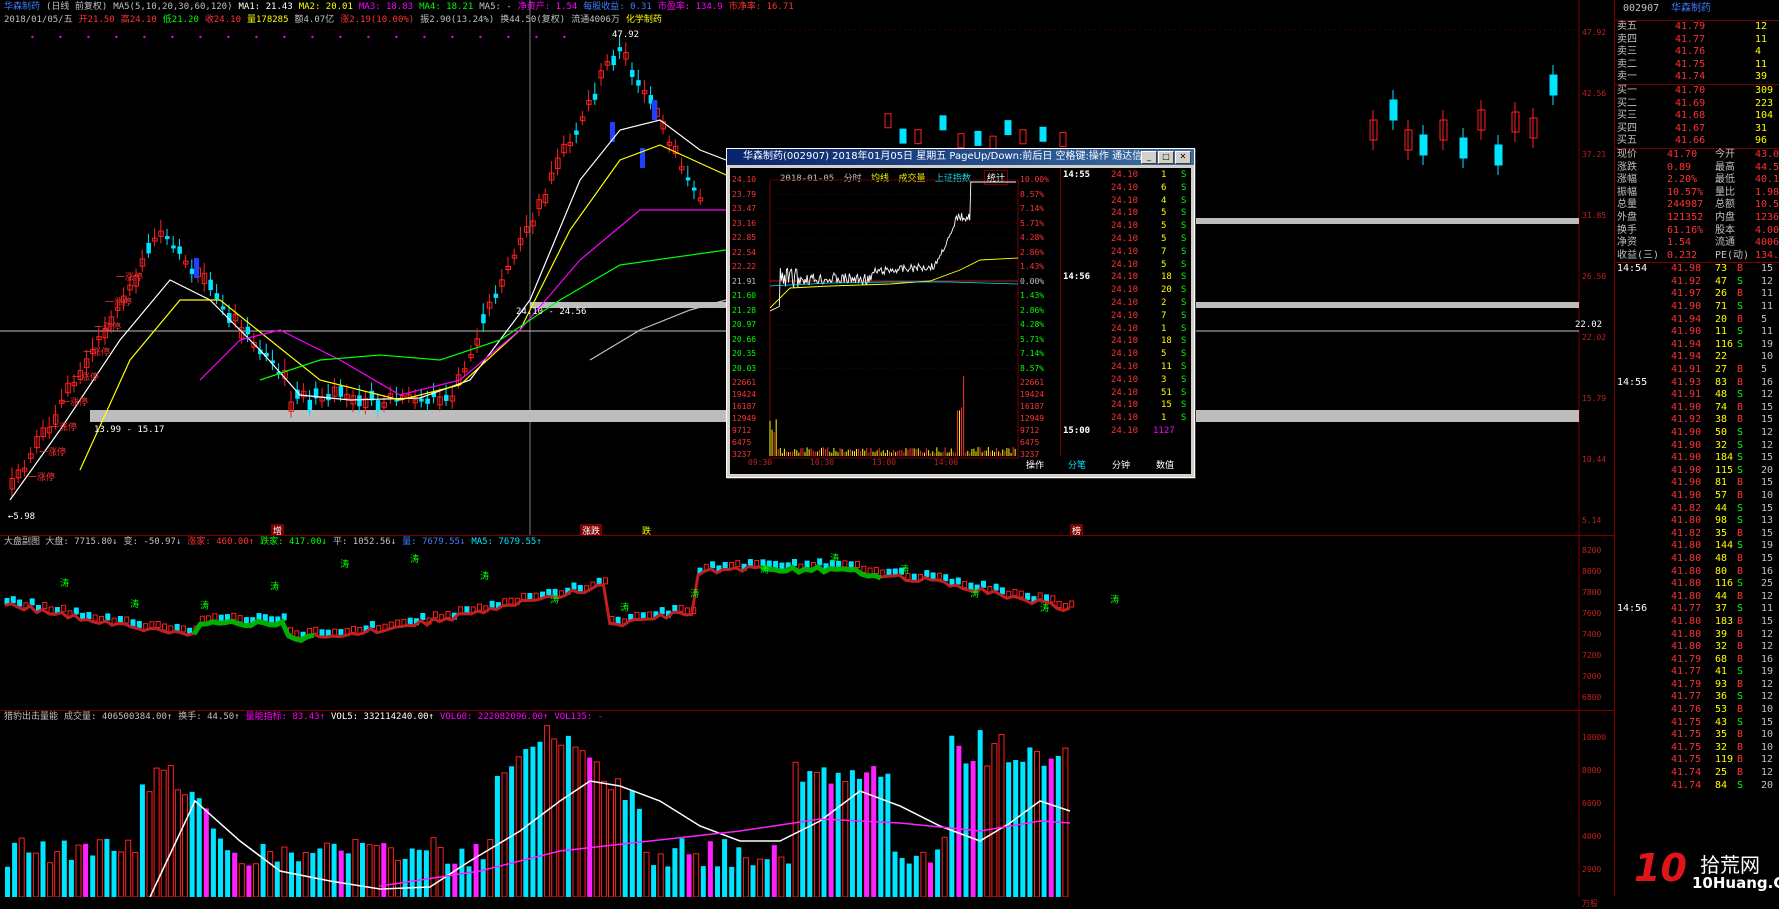 Image resolution: width=1779 pixels, height=909 pixels. Describe the element at coordinates (1627, 64) in the screenshot. I see `sell-level-cell: 卖二` at that location.